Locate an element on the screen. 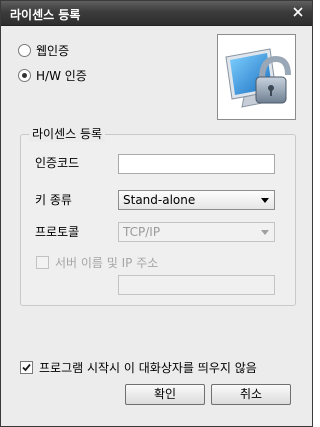  close-icon is located at coordinates (297, 12).